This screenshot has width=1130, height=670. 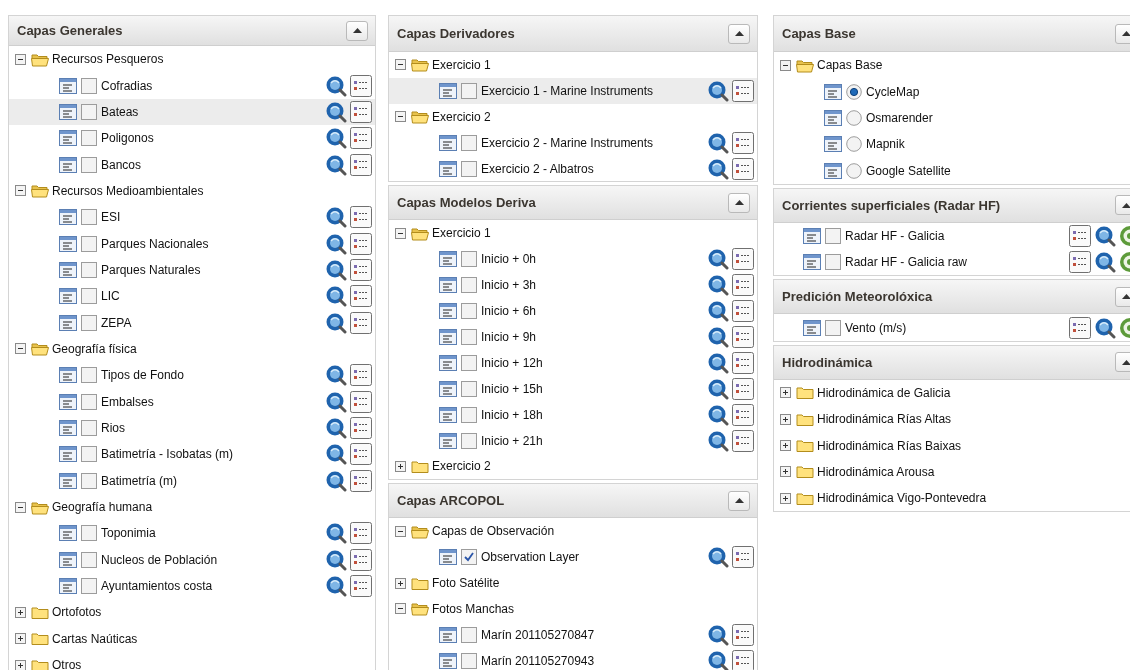 I want to click on layer-row: Ayuntamientos costa, so click(x=192, y=586).